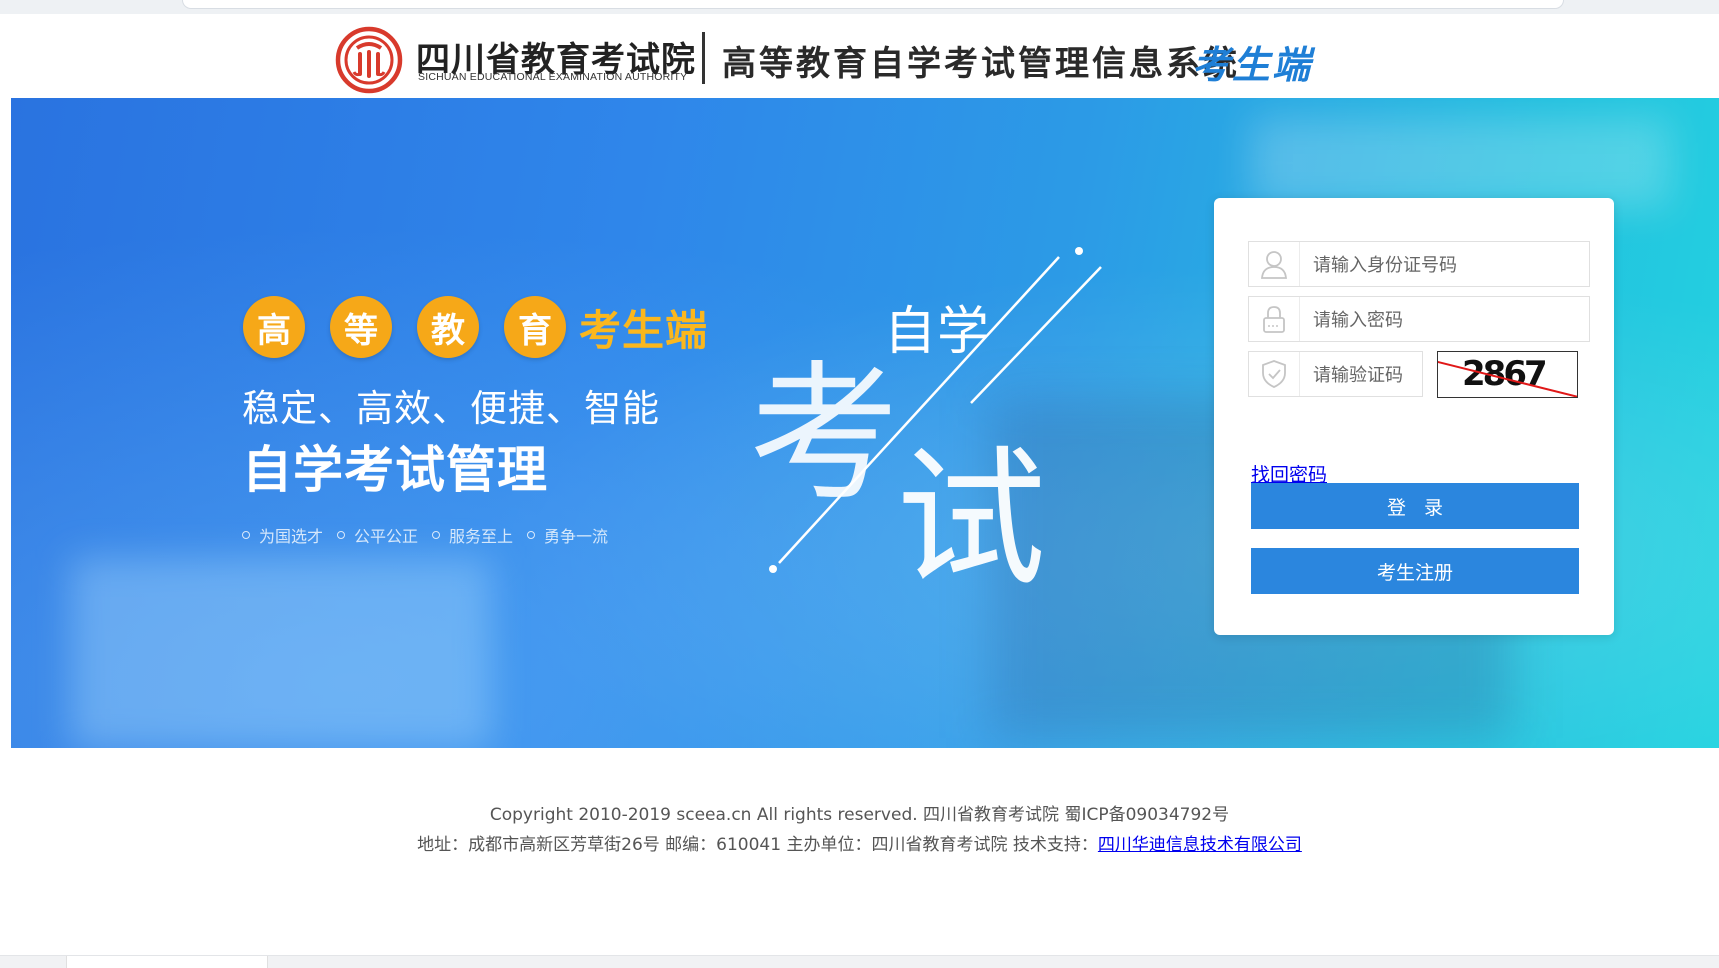 The image size is (1719, 968). Describe the element at coordinates (1367, 375) in the screenshot. I see `captcha-input` at that location.